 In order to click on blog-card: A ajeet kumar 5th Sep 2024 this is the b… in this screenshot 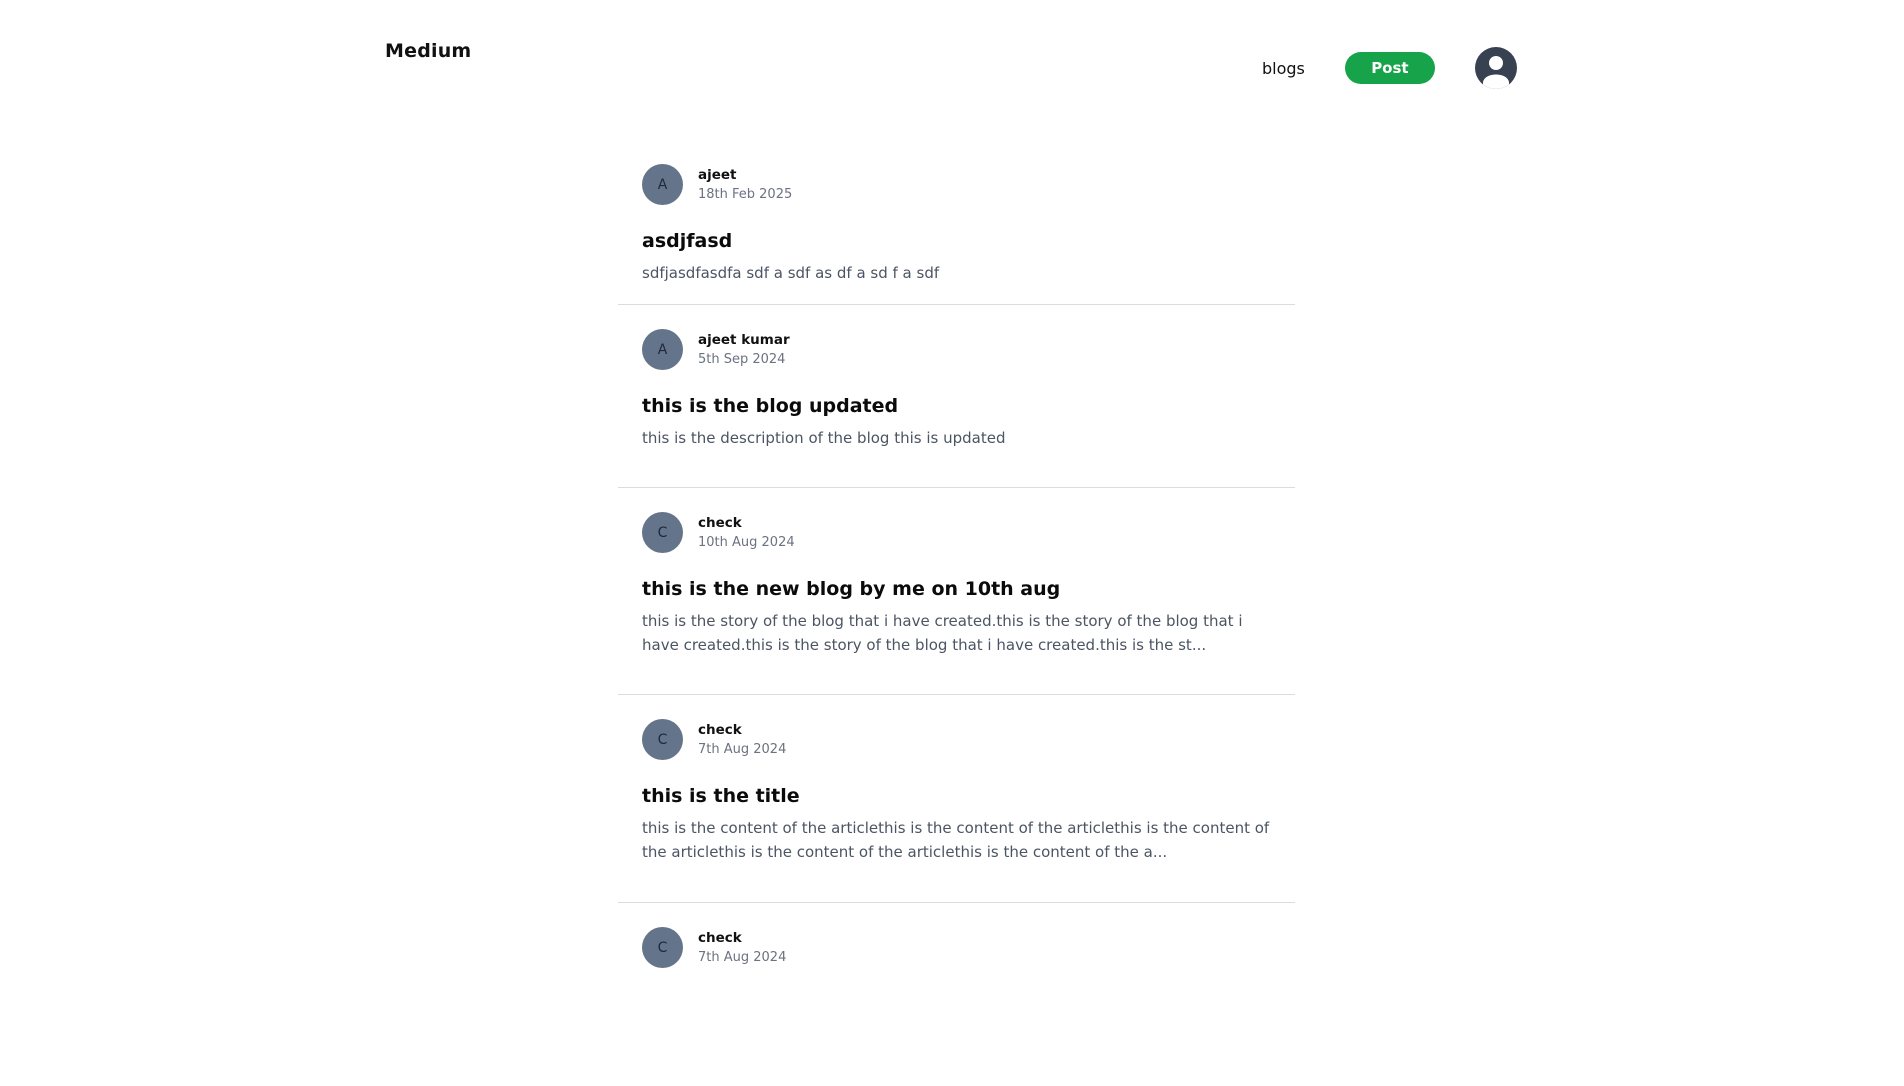, I will do `click(956, 396)`.